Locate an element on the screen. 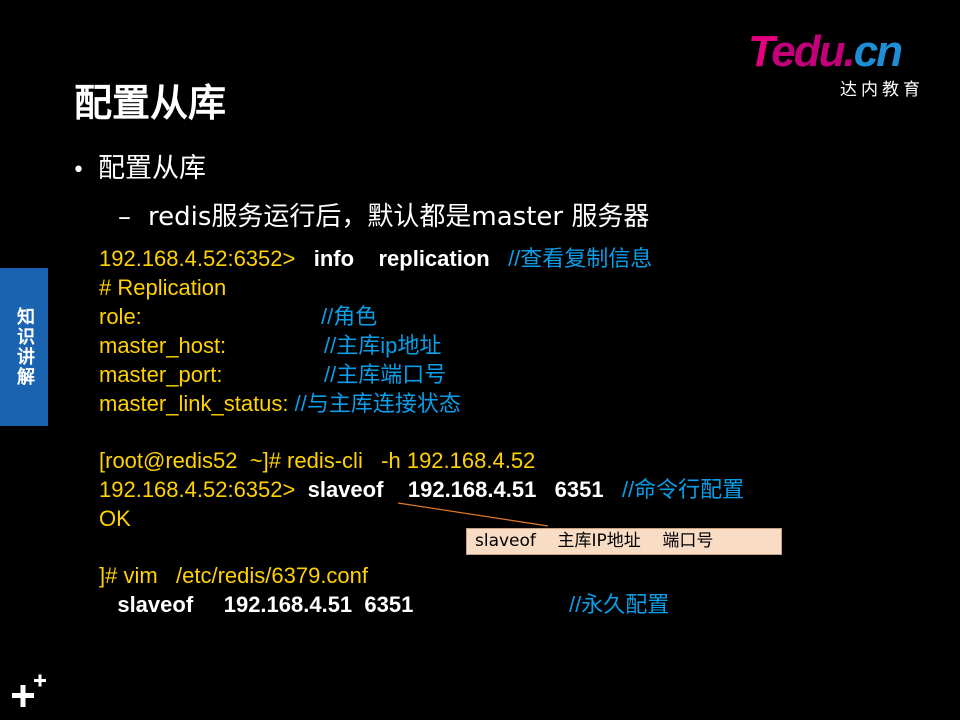 The height and width of the screenshot is (720, 960). callout-connector is located at coordinates (473, 514).